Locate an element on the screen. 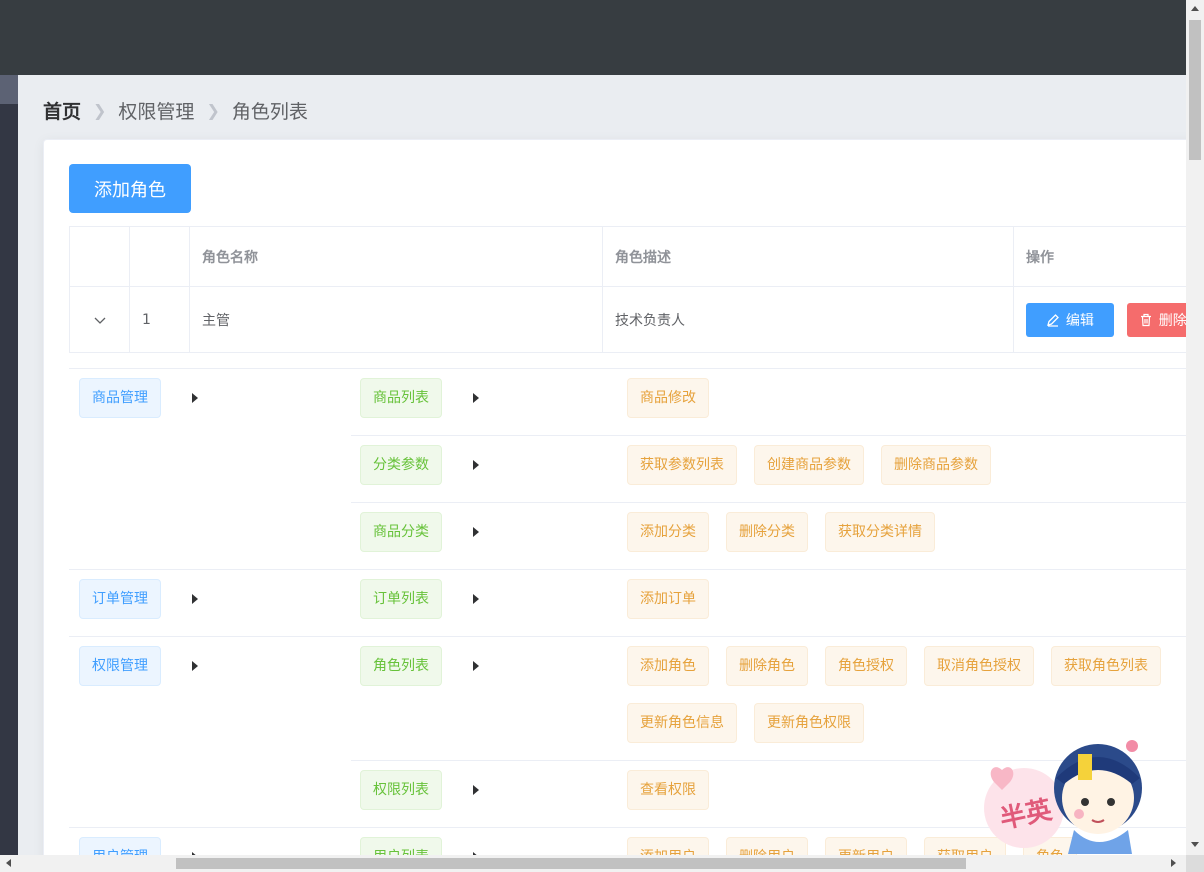 This screenshot has height=872, width=1204. rights-level3-cell: 添加分类 删除分类 获取分类详情 is located at coordinates (906, 536).